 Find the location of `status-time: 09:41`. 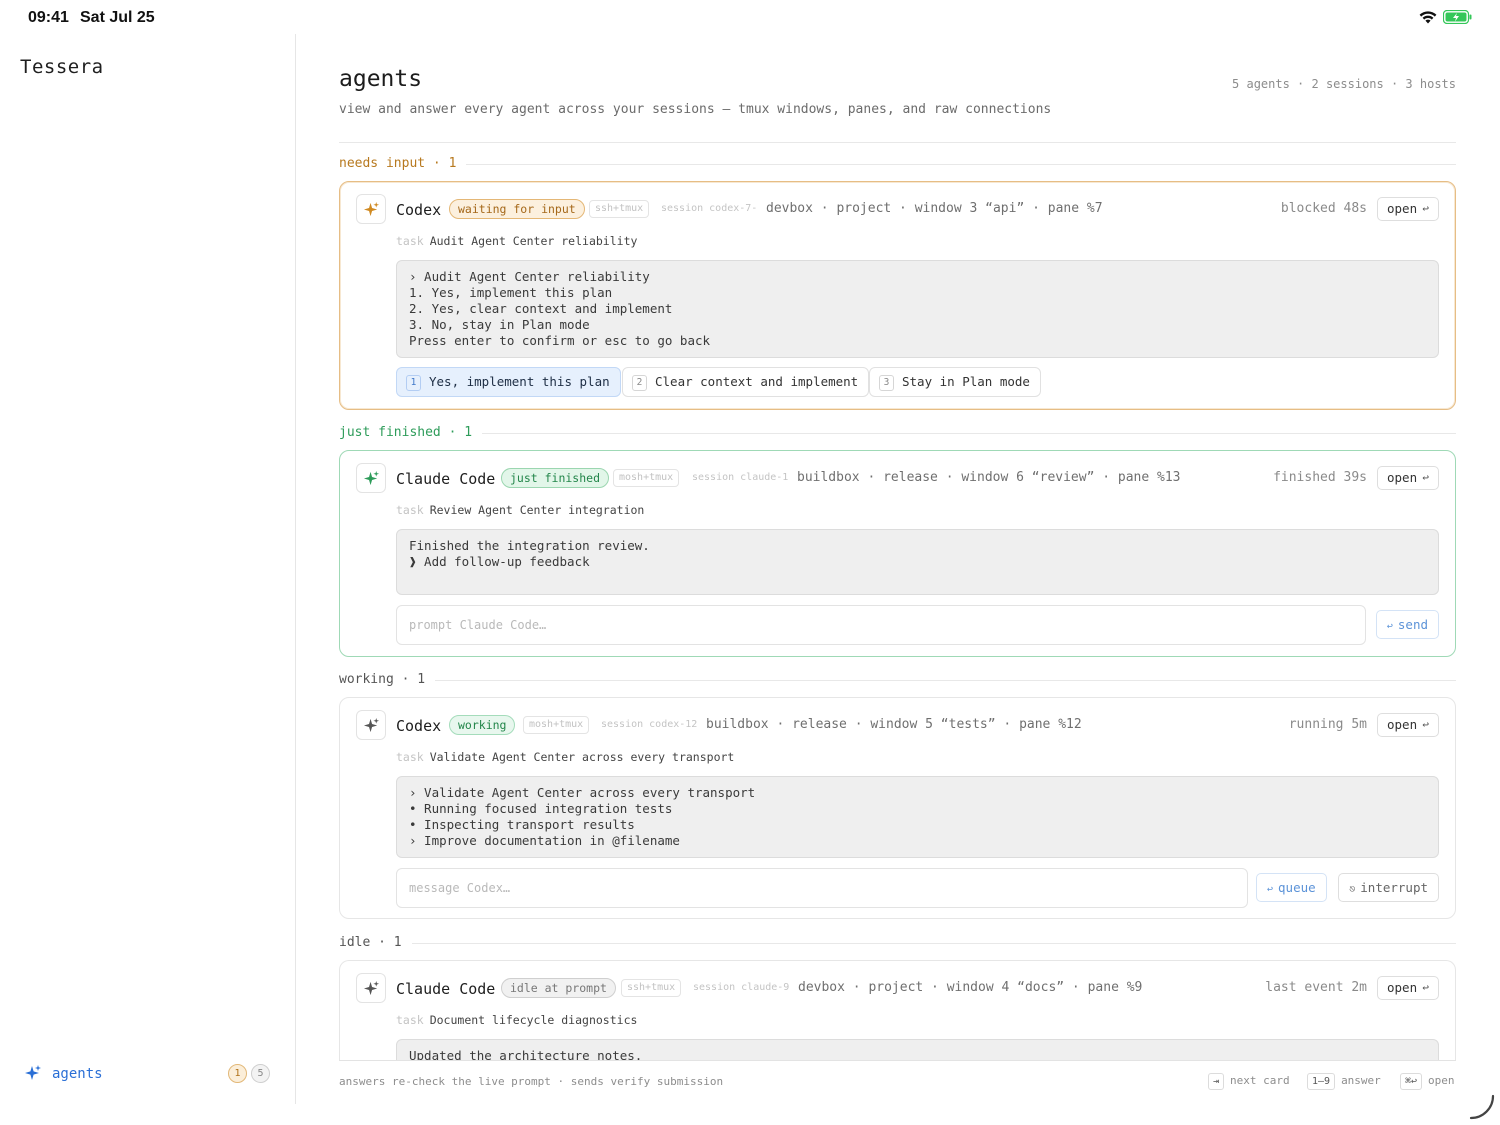

status-time: 09:41 is located at coordinates (48, 17).